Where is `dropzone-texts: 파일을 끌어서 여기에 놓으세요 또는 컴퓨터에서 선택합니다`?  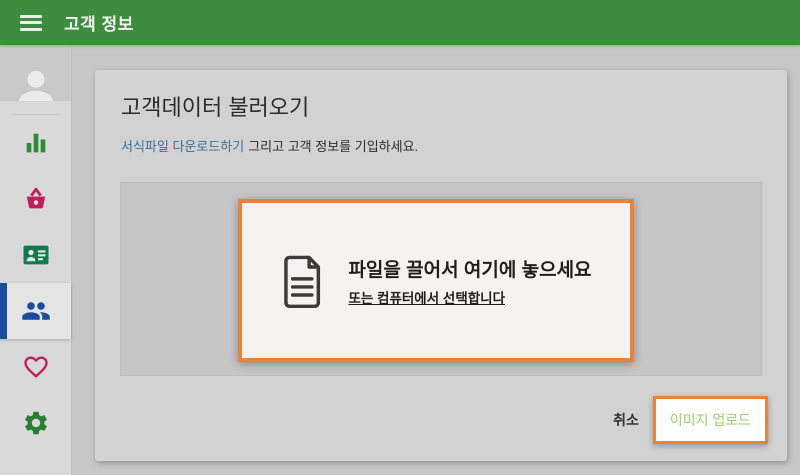 dropzone-texts: 파일을 끌어서 여기에 놓으세요 또는 컴퓨터에서 선택합니다 is located at coordinates (469, 281).